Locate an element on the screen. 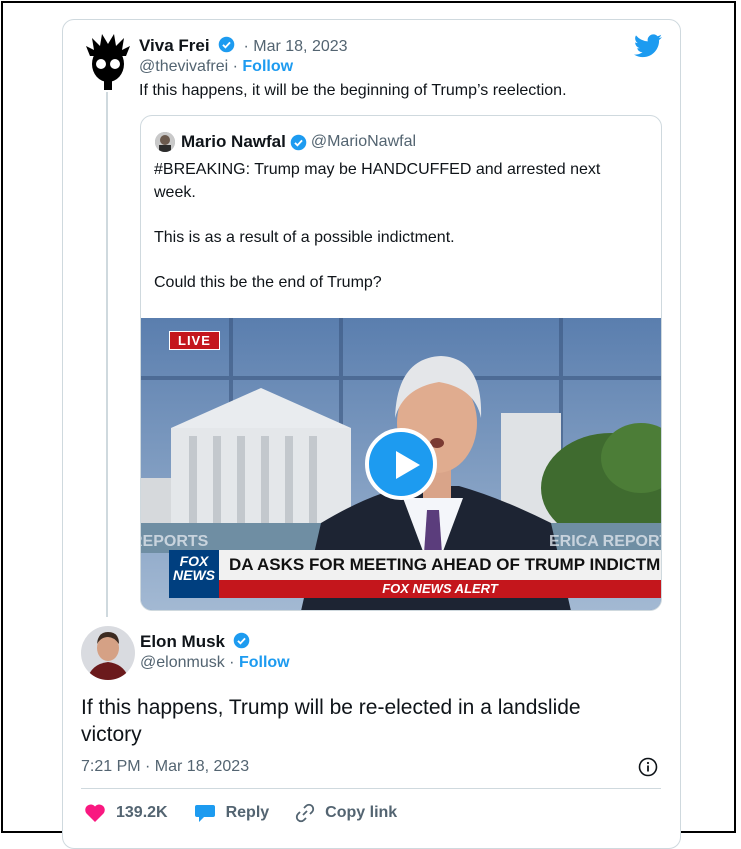 The width and height of the screenshot is (741, 849). ticker-alert: FOX NEWS ALERT is located at coordinates (440, 589).